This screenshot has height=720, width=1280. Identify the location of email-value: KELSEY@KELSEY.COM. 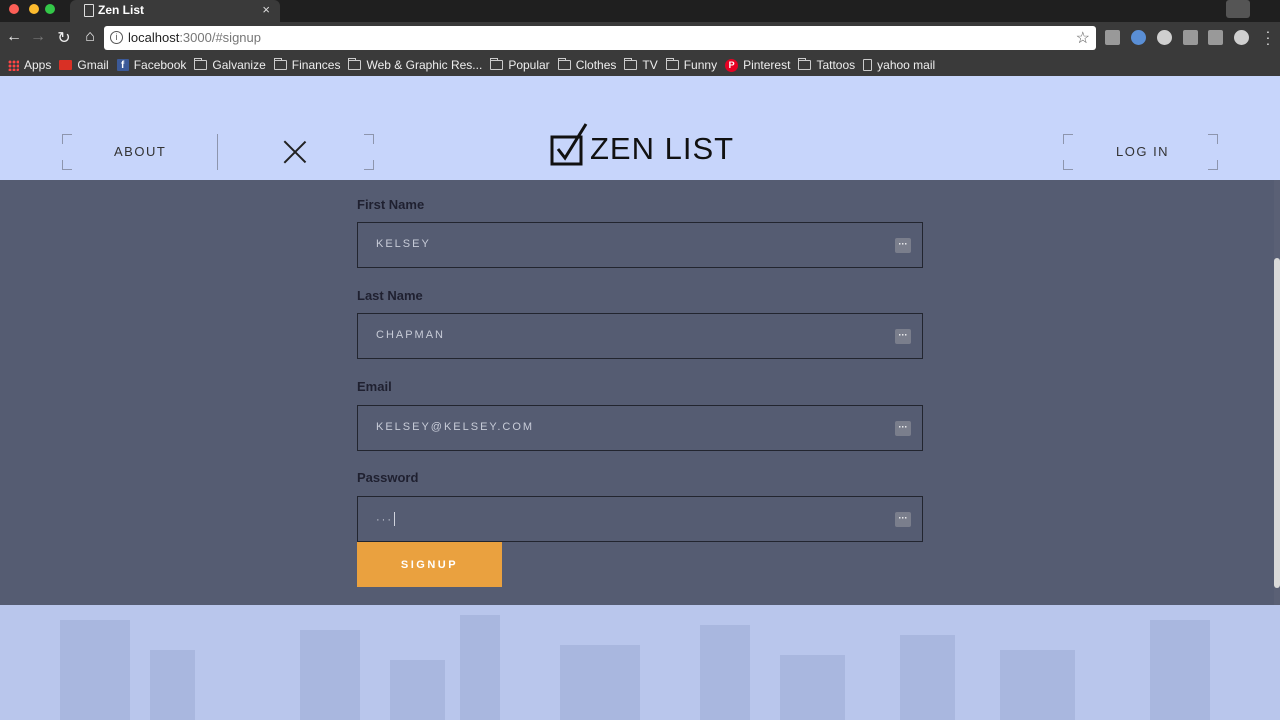
(455, 427).